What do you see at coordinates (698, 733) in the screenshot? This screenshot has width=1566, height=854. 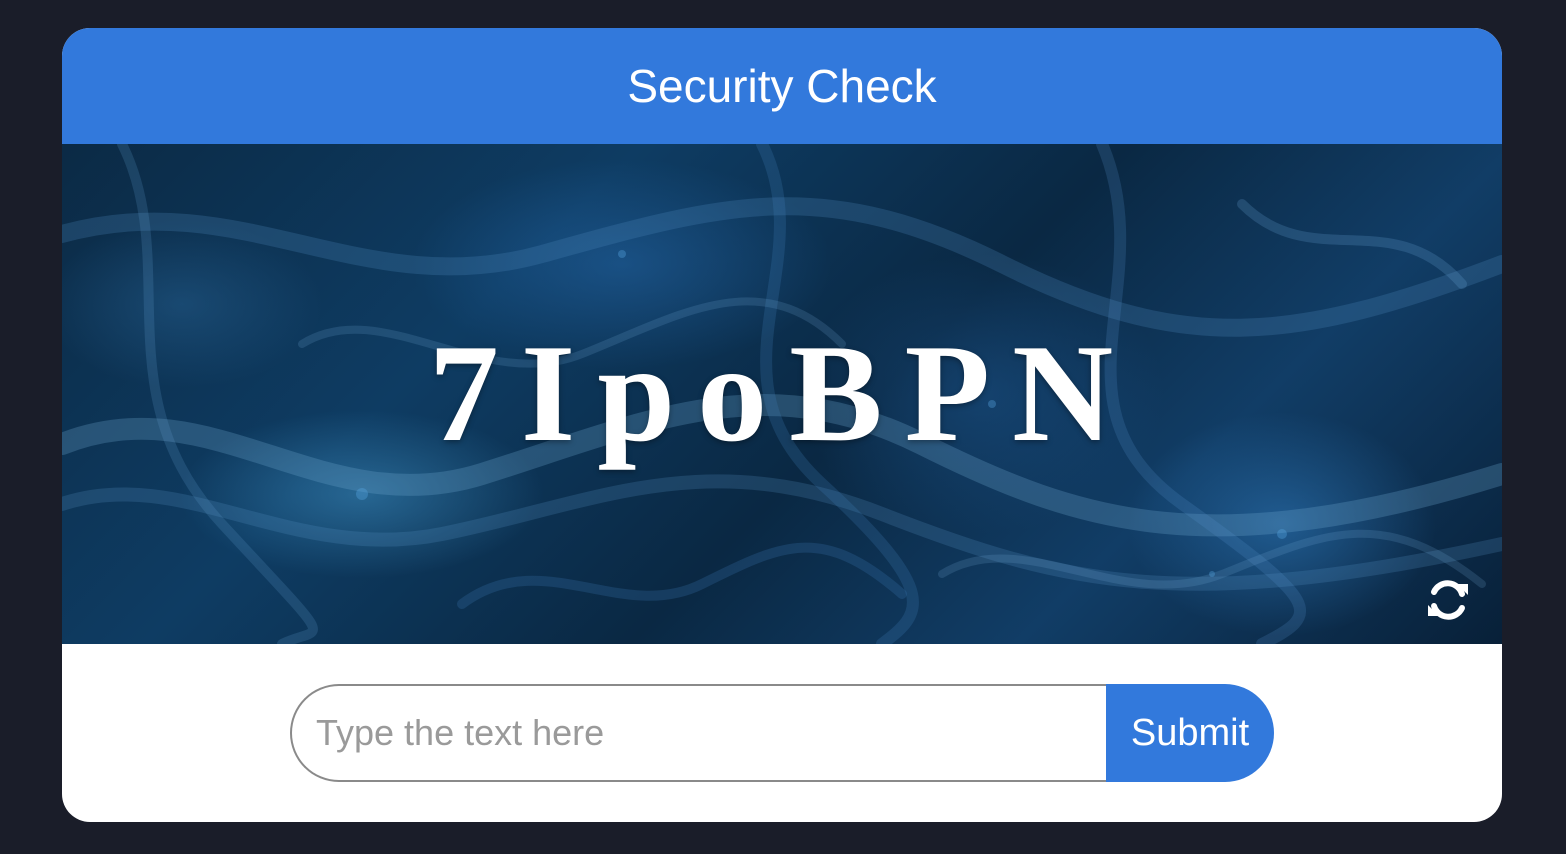 I see `captcha-input` at bounding box center [698, 733].